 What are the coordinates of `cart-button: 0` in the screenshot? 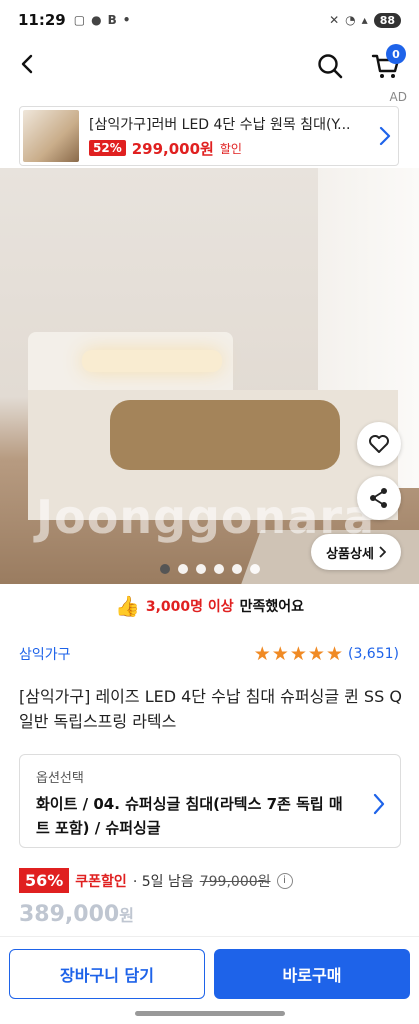 It's located at (386, 64).